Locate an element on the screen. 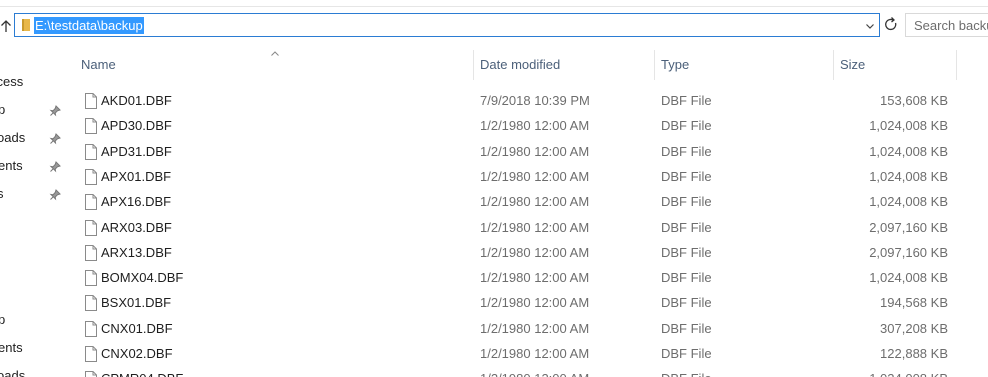 Image resolution: width=988 pixels, height=377 pixels. file-name: AKD01.DBF is located at coordinates (136, 100).